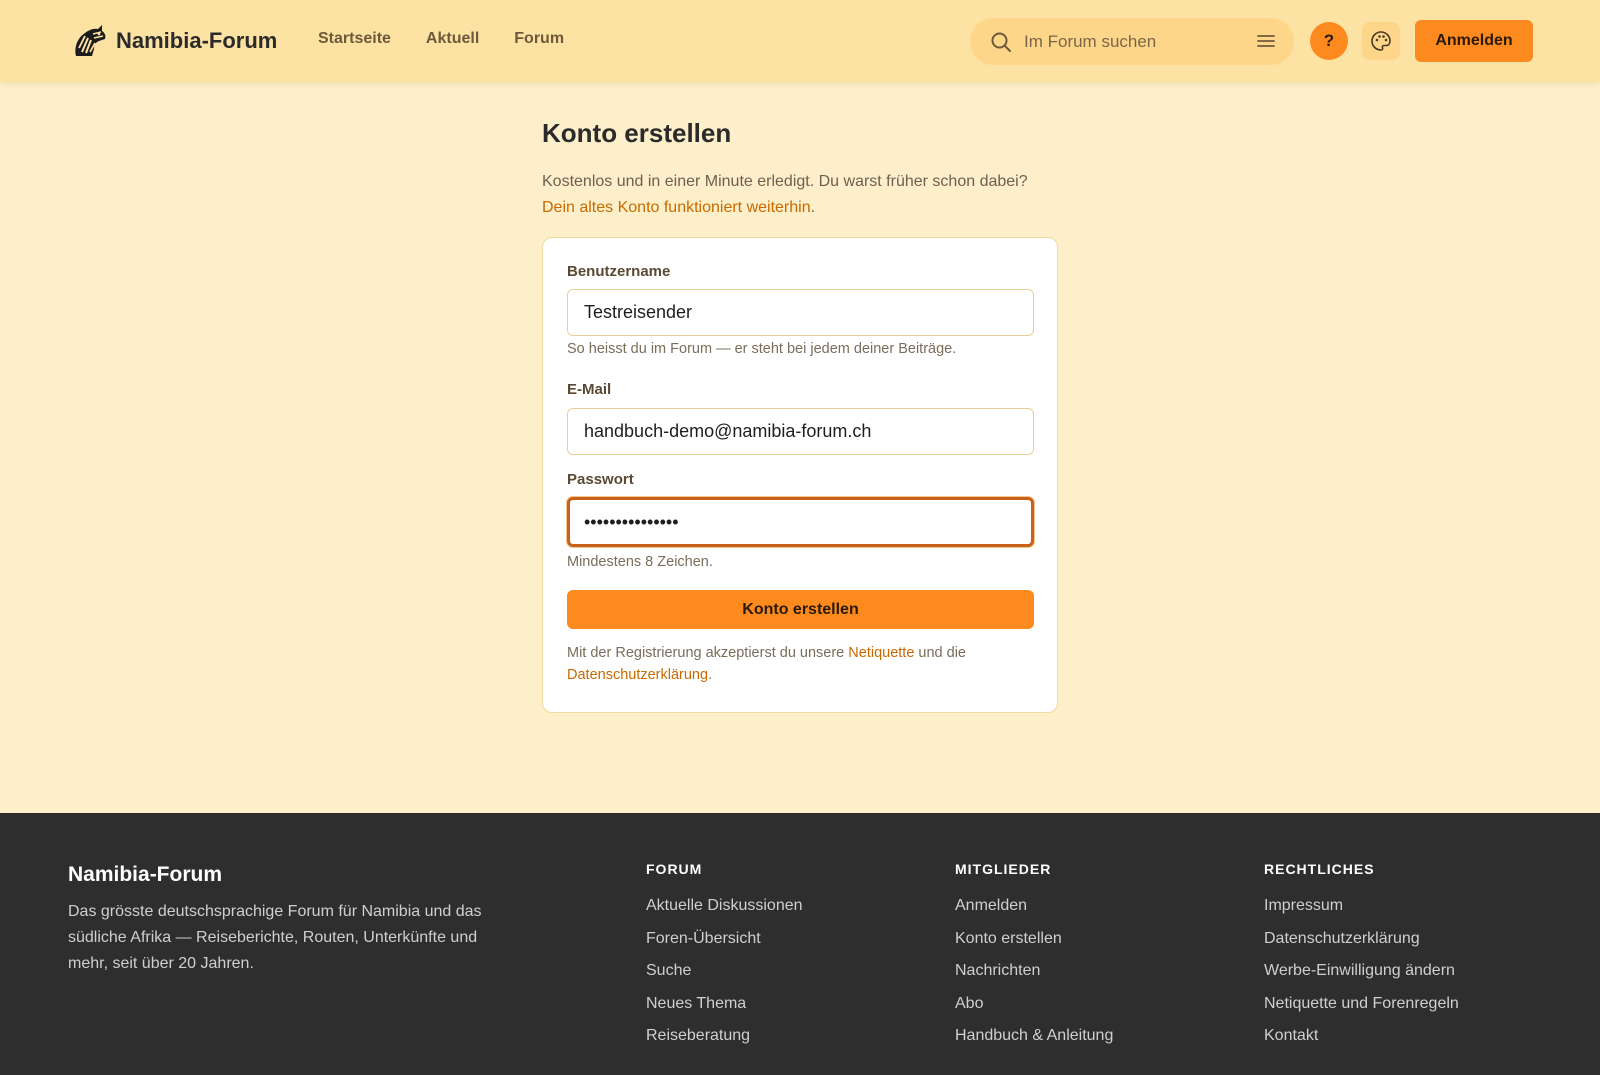 The height and width of the screenshot is (1075, 1600). What do you see at coordinates (1034, 978) in the screenshot?
I see `footer-link: Nachrichten` at bounding box center [1034, 978].